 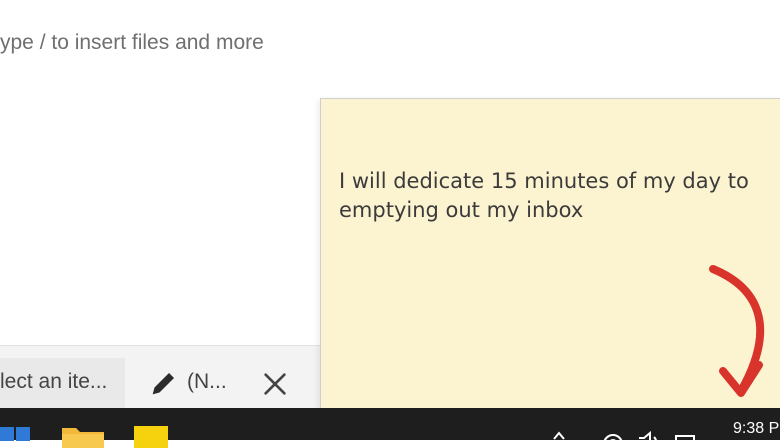 What do you see at coordinates (83, 436) in the screenshot?
I see `file-explorer-icon` at bounding box center [83, 436].